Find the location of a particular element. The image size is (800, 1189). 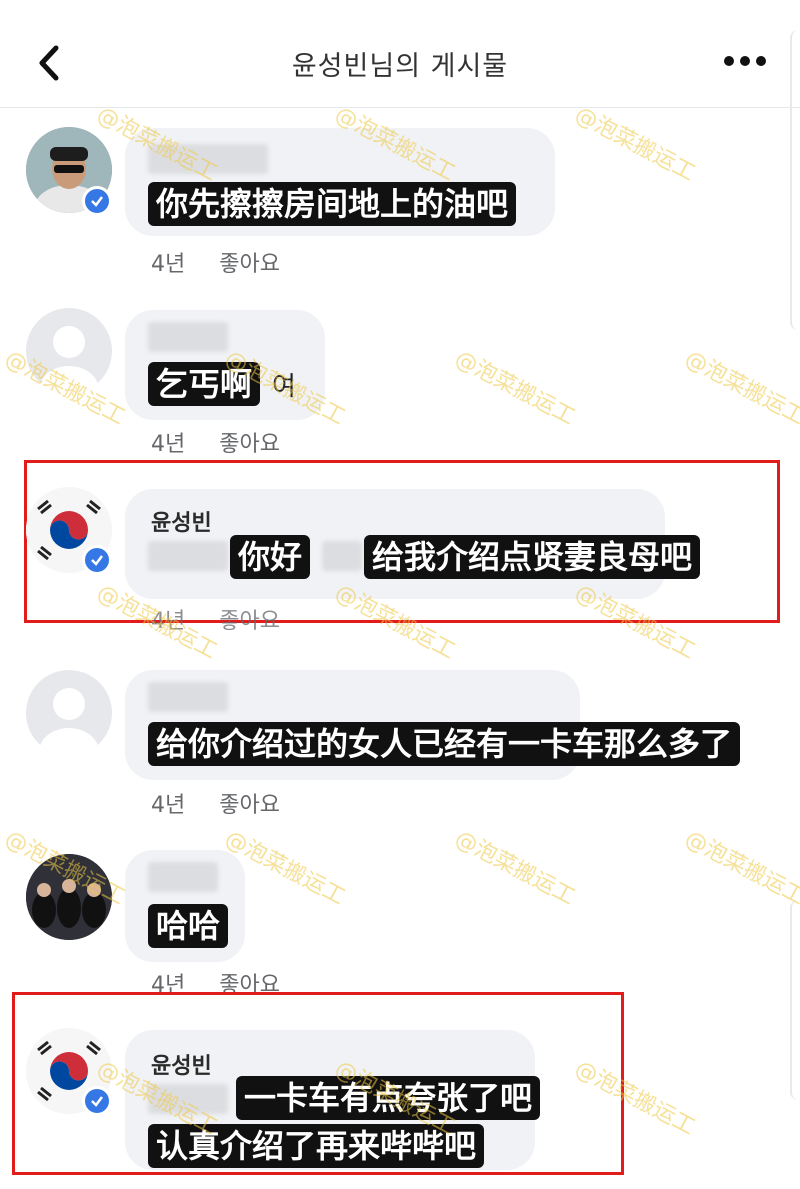

comment-subtitle: 乞丐啊 is located at coordinates (204, 384).